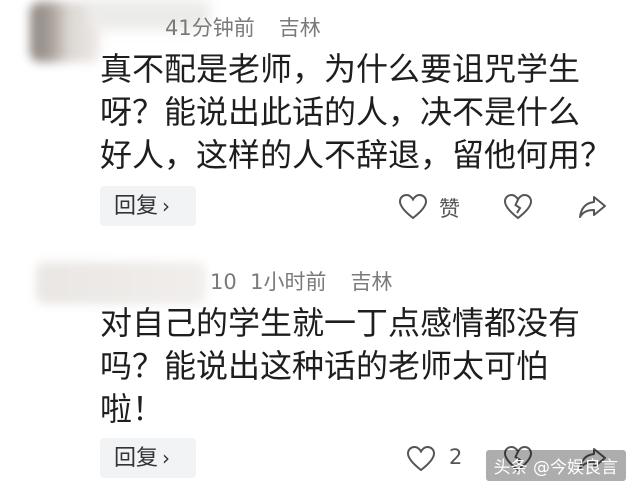 The width and height of the screenshot is (640, 493). What do you see at coordinates (121, 283) in the screenshot?
I see `avatar` at bounding box center [121, 283].